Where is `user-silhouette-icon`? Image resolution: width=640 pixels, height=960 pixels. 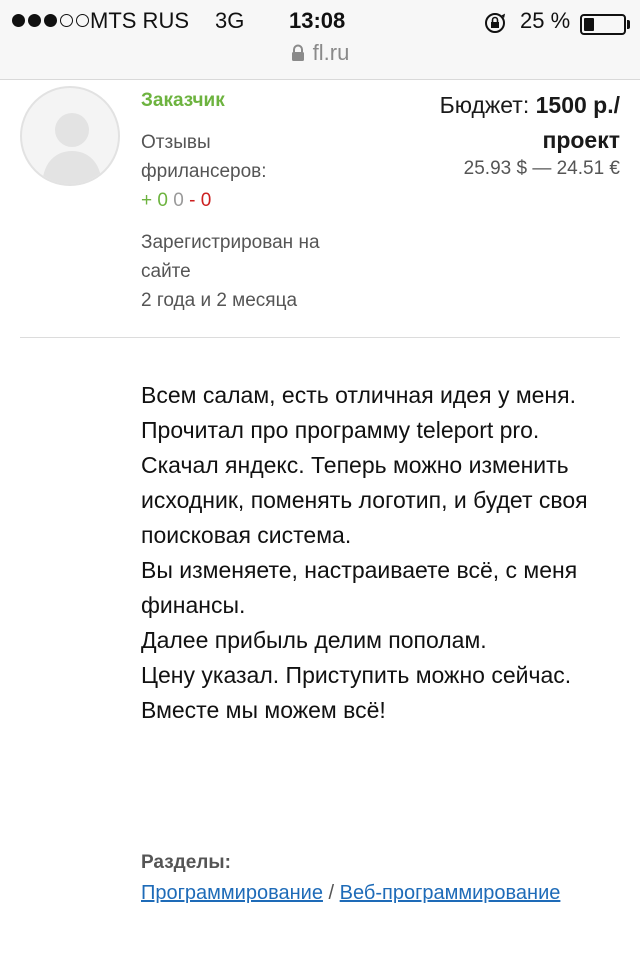 user-silhouette-icon is located at coordinates (72, 148).